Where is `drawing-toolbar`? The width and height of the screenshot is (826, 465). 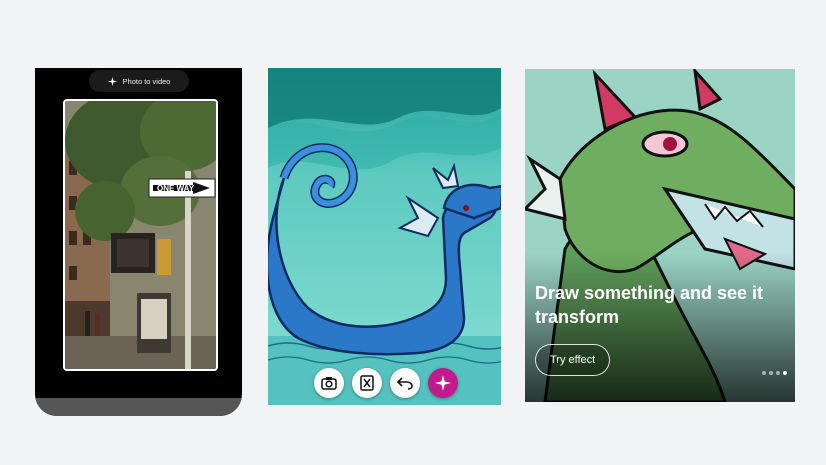 drawing-toolbar is located at coordinates (386, 383).